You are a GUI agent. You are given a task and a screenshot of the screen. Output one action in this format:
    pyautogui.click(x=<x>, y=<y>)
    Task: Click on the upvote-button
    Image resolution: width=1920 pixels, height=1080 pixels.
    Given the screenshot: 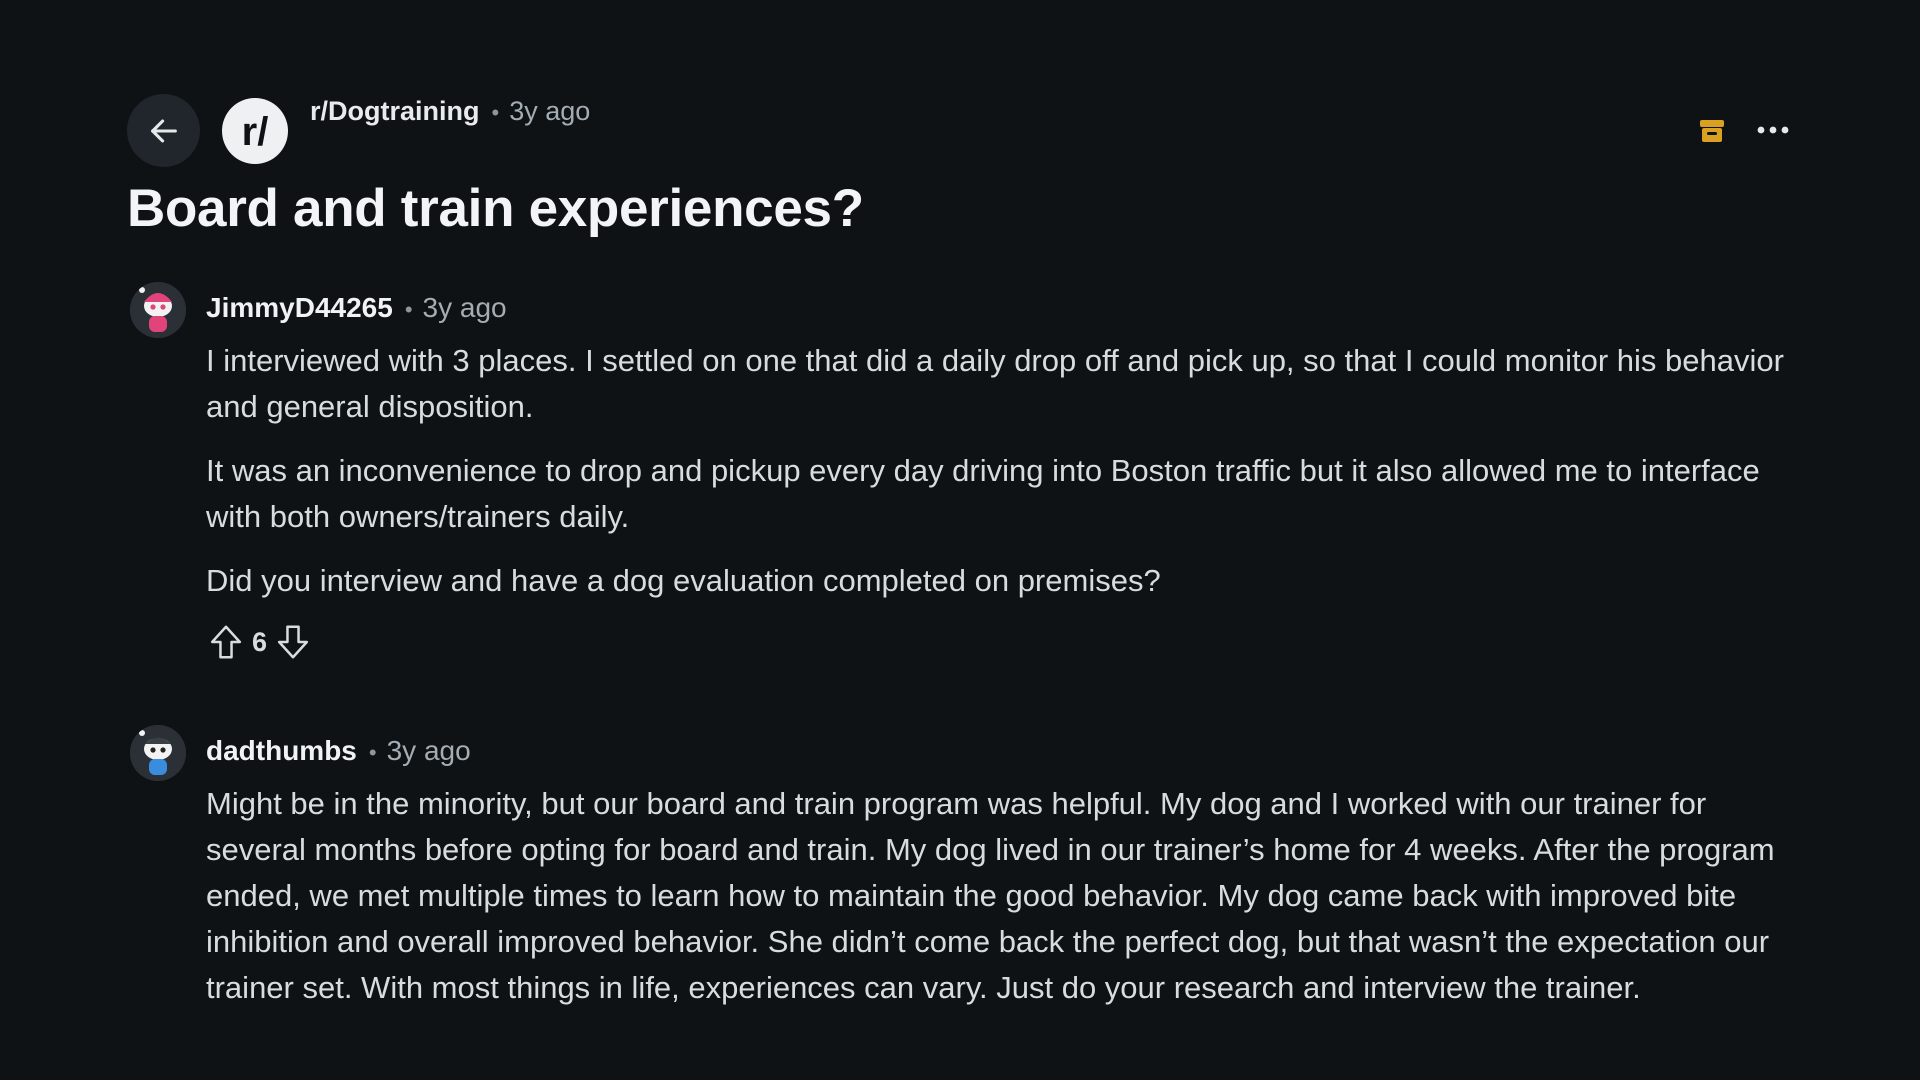 What is the action you would take?
    pyautogui.click(x=226, y=642)
    